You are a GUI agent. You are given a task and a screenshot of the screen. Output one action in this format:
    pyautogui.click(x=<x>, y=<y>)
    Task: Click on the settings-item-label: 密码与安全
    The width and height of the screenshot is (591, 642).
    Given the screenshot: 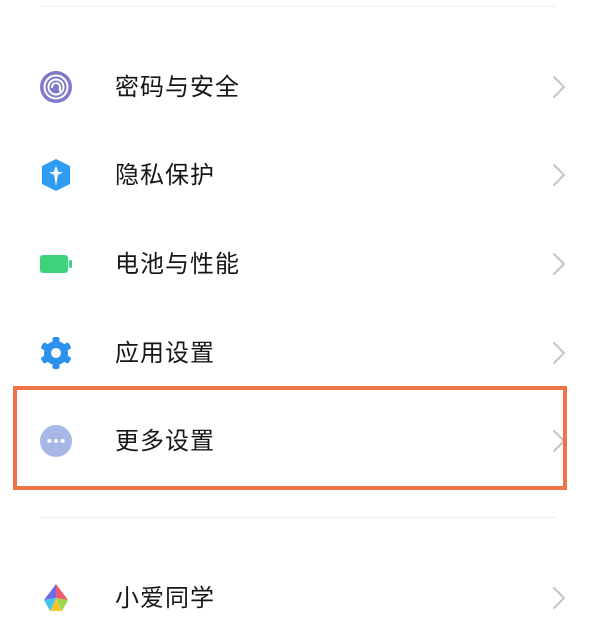 What is the action you would take?
    pyautogui.click(x=177, y=87)
    